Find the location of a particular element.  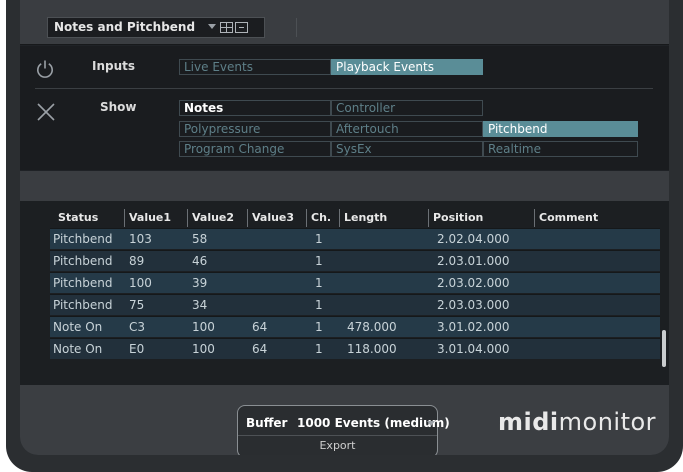

column-header-comment: Comment is located at coordinates (598, 218).